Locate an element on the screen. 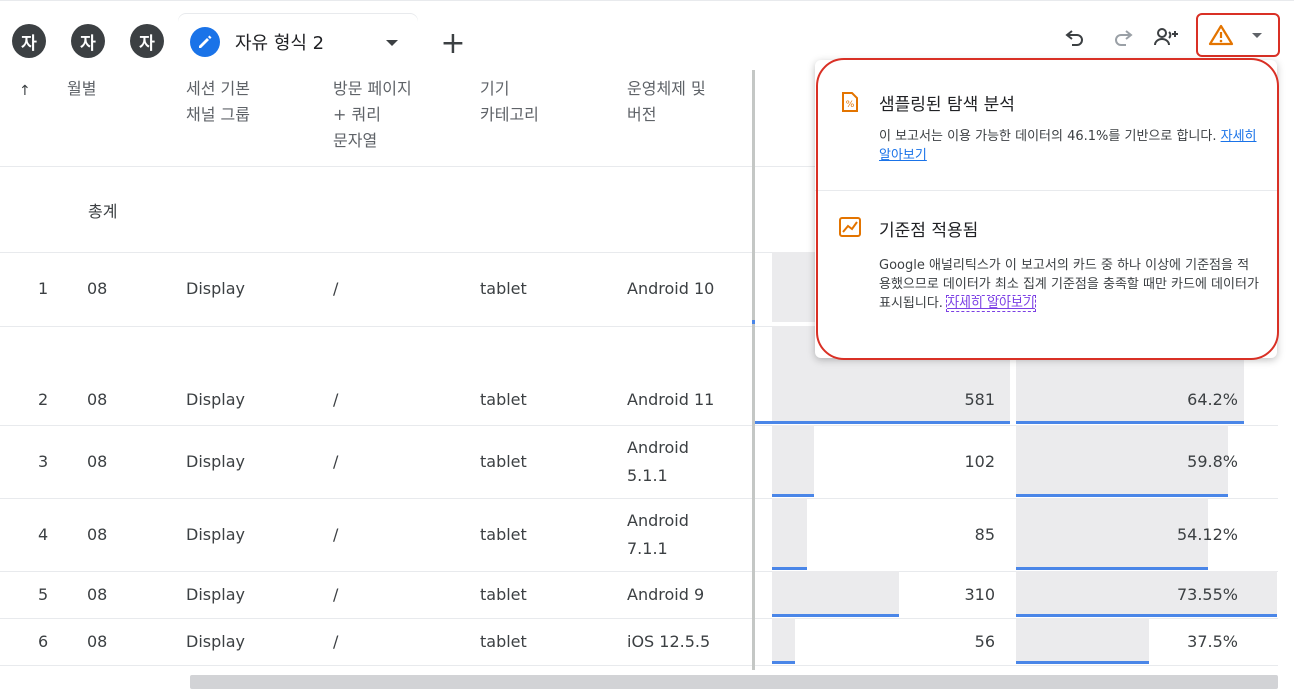 The height and width of the screenshot is (695, 1294). divider is located at coordinates (639, 665).